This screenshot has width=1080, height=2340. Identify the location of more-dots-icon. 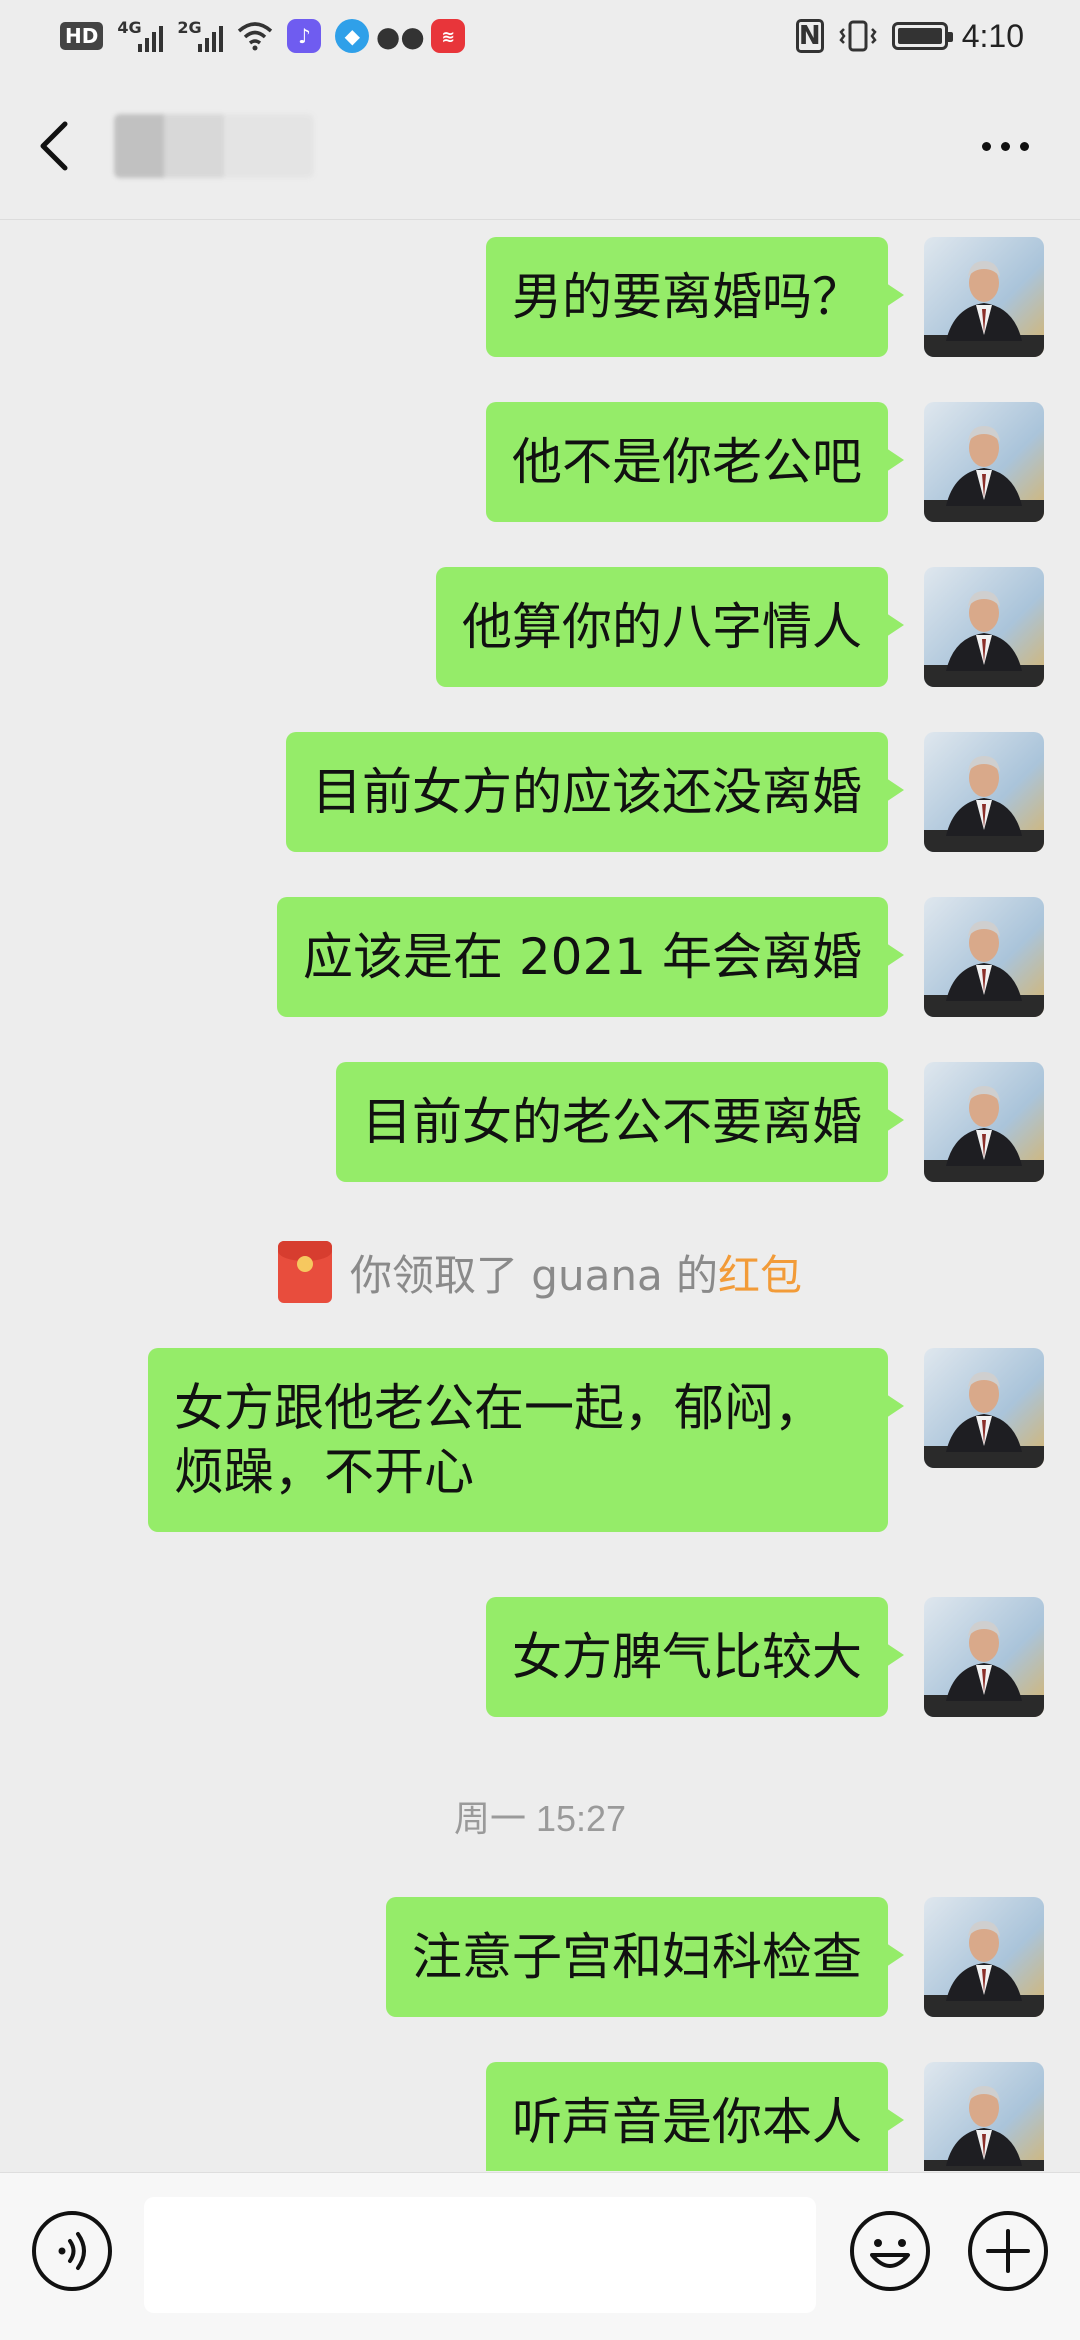
(986, 146).